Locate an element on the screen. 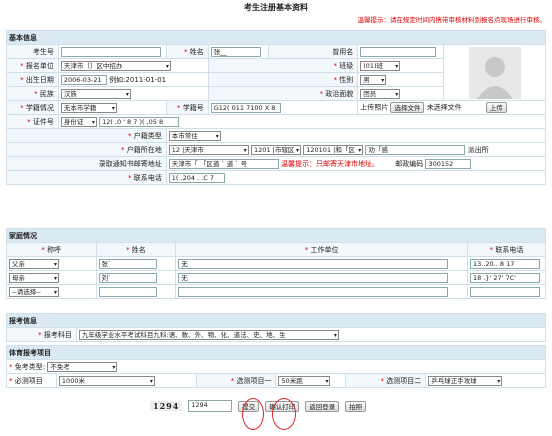 The image size is (552, 436). sno-label: 学籍号 is located at coordinates (193, 107).